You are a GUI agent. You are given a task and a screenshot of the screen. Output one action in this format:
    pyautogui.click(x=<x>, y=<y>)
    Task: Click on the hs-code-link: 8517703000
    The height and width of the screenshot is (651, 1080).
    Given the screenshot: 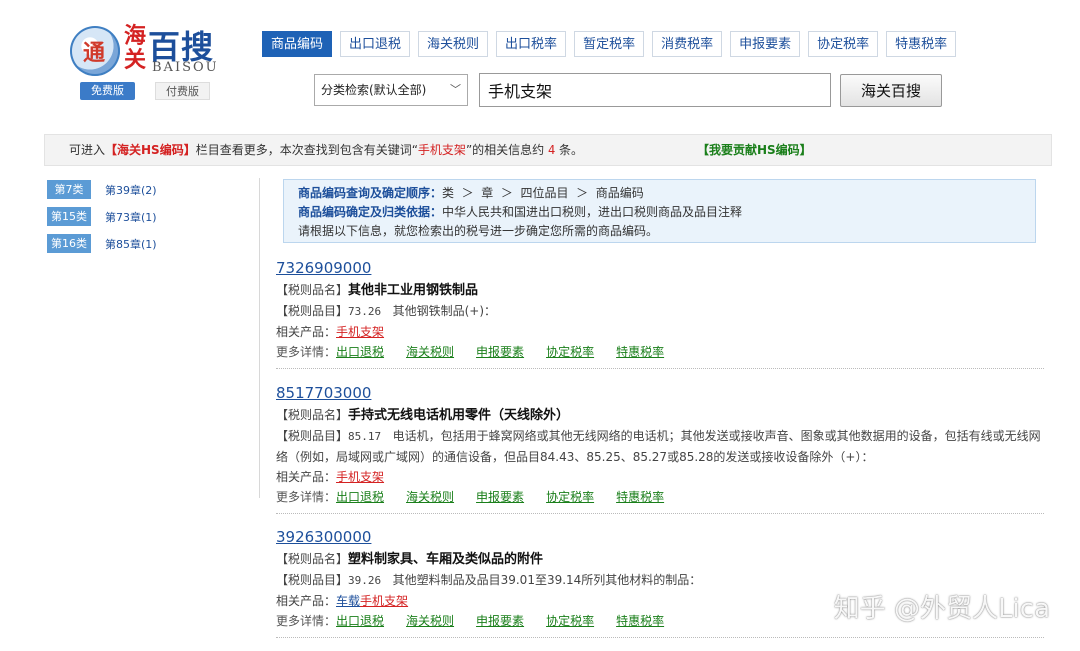 What is the action you would take?
    pyautogui.click(x=323, y=393)
    